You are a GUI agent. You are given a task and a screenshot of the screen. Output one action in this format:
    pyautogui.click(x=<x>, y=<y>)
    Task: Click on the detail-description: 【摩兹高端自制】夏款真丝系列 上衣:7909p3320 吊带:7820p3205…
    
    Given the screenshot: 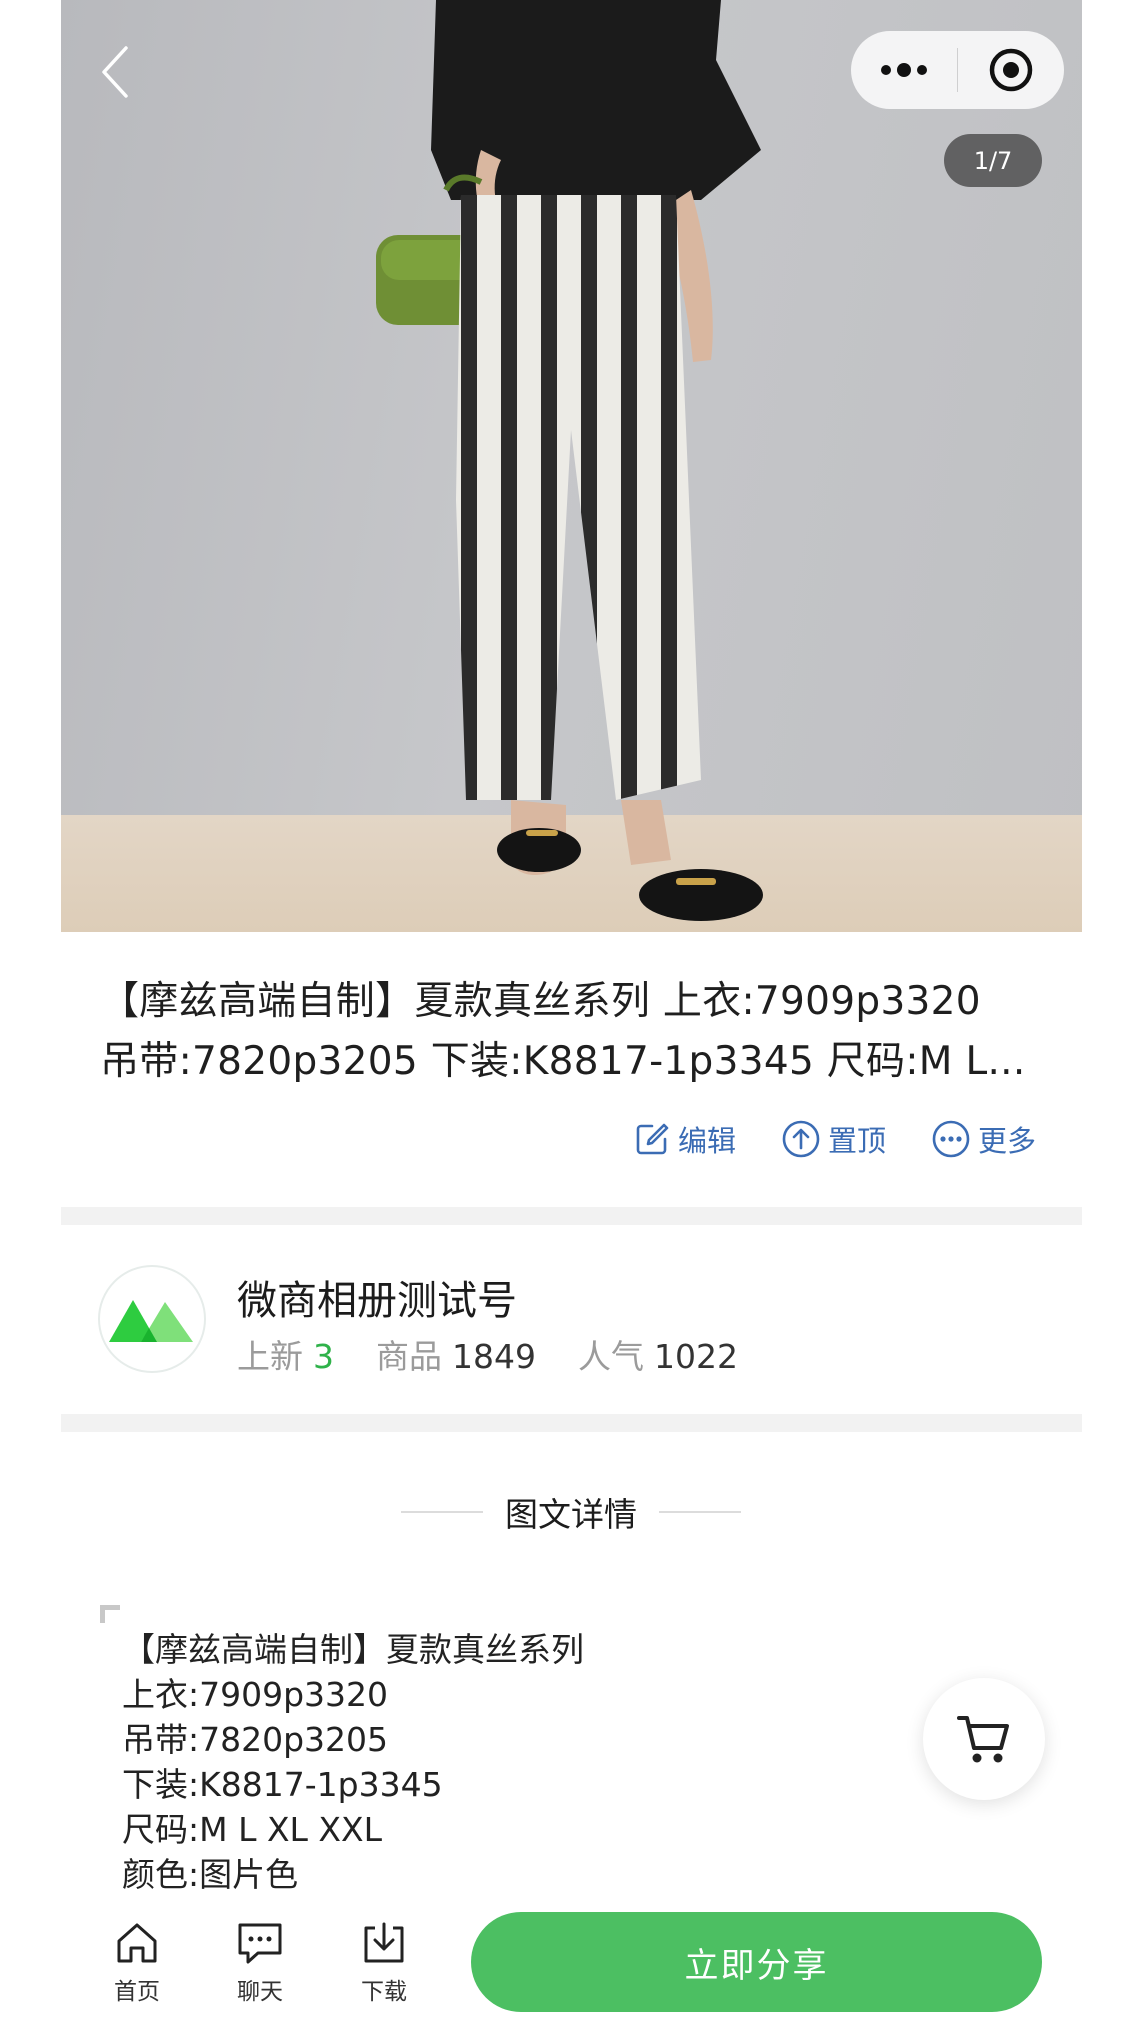 What is the action you would take?
    pyautogui.click(x=353, y=1762)
    